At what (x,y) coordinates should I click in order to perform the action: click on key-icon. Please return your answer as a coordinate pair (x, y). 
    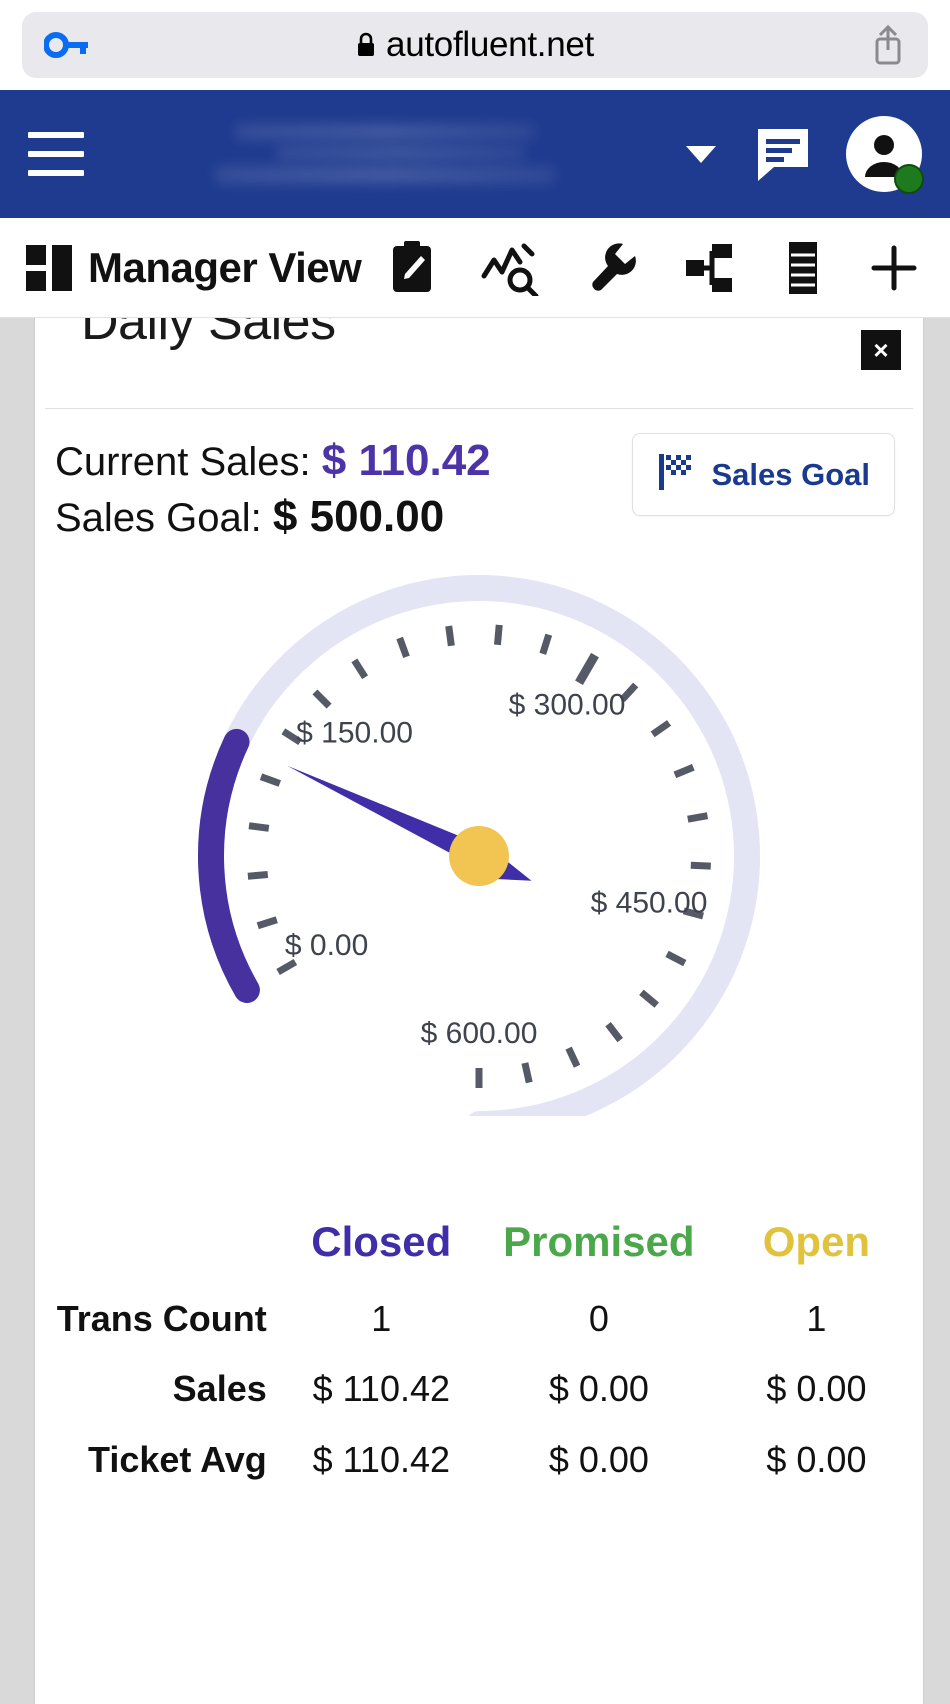
    Looking at the image, I should click on (70, 45).